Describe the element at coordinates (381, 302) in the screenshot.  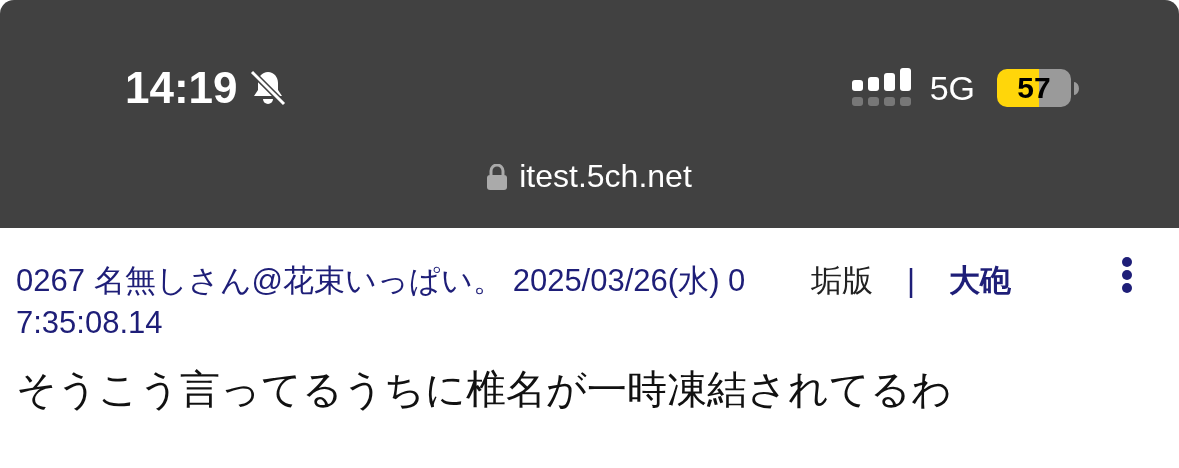
I see `post-info: 0267 名無しさん@花束いっぱい。 2025/03/26(水) 07:35:08.14` at that location.